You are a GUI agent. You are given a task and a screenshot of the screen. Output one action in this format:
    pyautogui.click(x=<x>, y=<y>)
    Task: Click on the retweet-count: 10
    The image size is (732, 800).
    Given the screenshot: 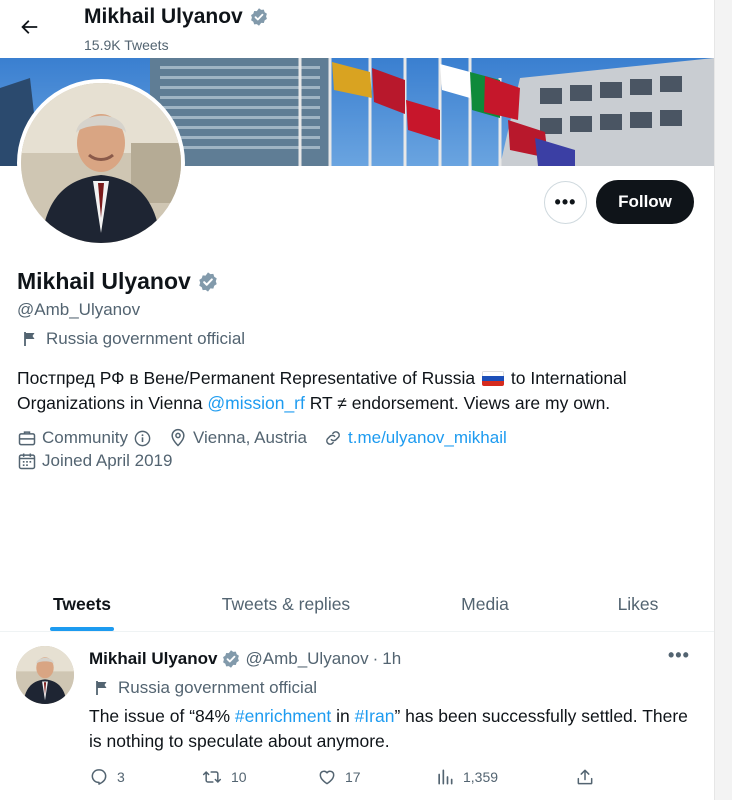 What is the action you would take?
    pyautogui.click(x=239, y=777)
    